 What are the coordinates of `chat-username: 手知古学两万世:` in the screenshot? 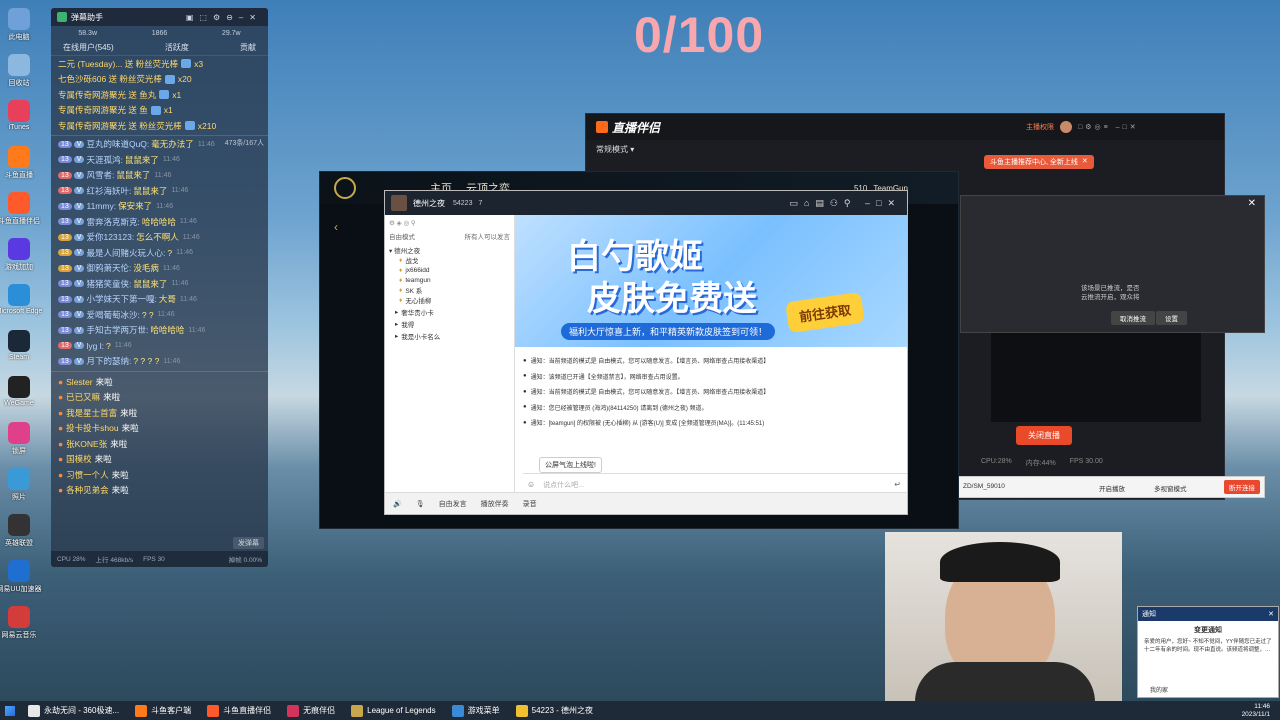 It's located at (117, 330).